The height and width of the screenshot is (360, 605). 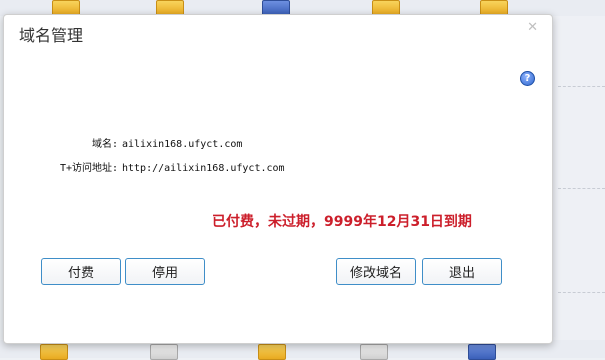 What do you see at coordinates (376, 271) in the screenshot?
I see `modify-domain-button: 修改域名` at bounding box center [376, 271].